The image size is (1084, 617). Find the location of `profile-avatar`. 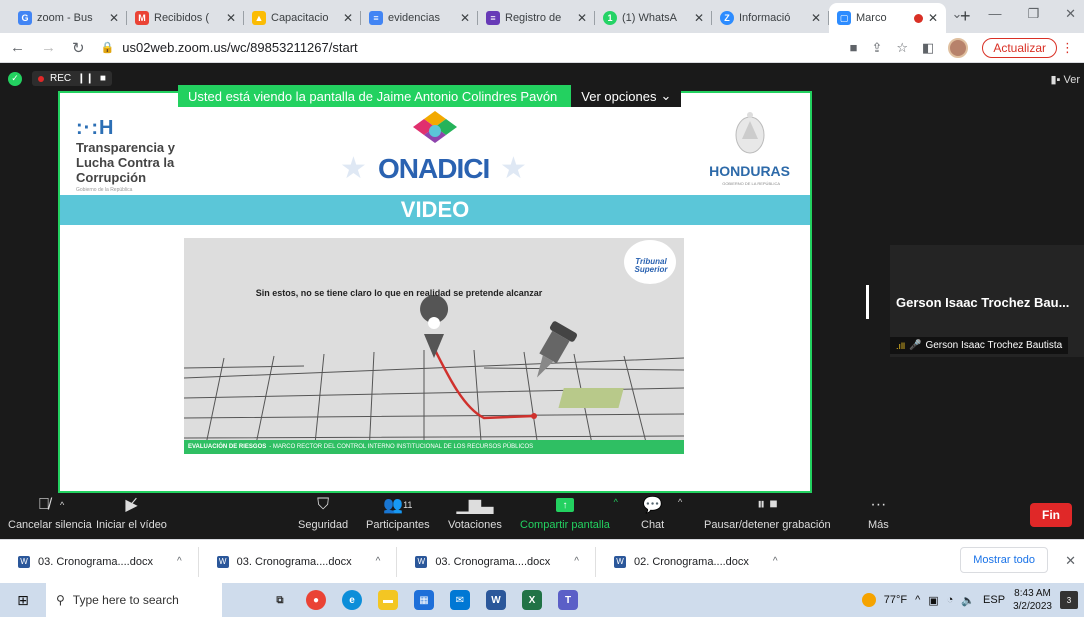

profile-avatar is located at coordinates (958, 47).